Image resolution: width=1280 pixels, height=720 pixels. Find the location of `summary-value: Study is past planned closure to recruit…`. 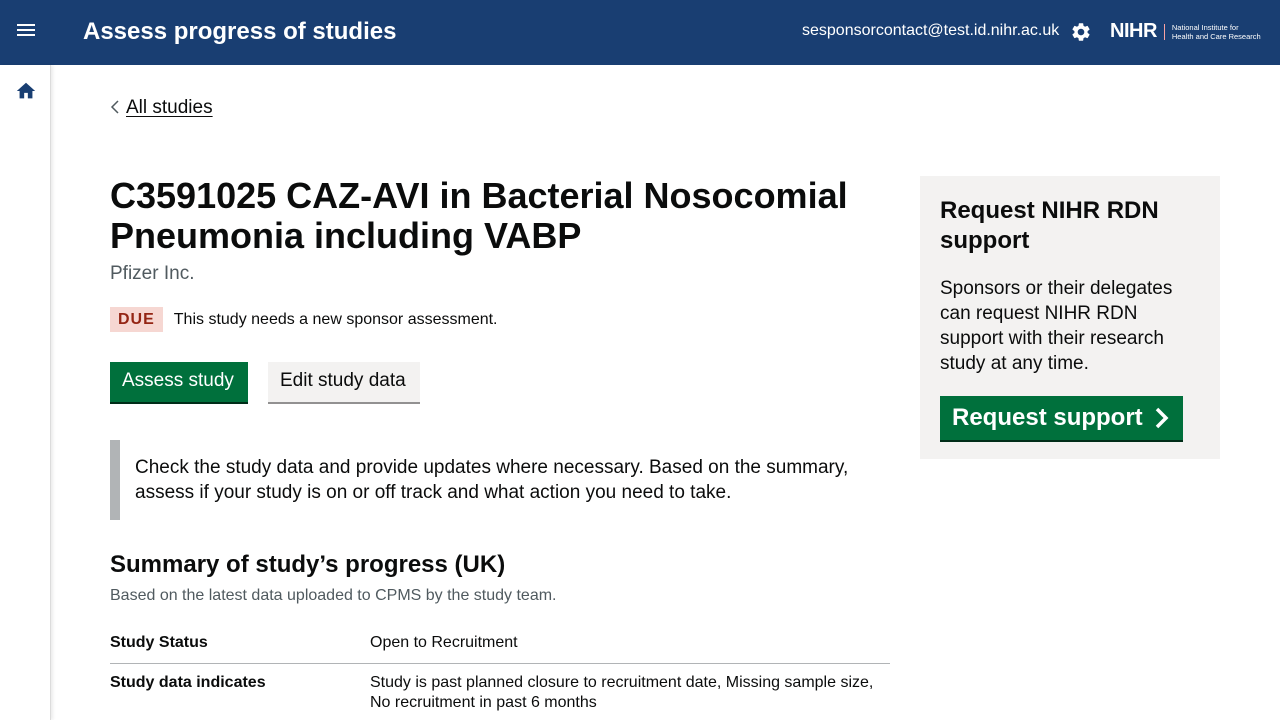

summary-value: Study is past planned closure to recruit… is located at coordinates (622, 692).